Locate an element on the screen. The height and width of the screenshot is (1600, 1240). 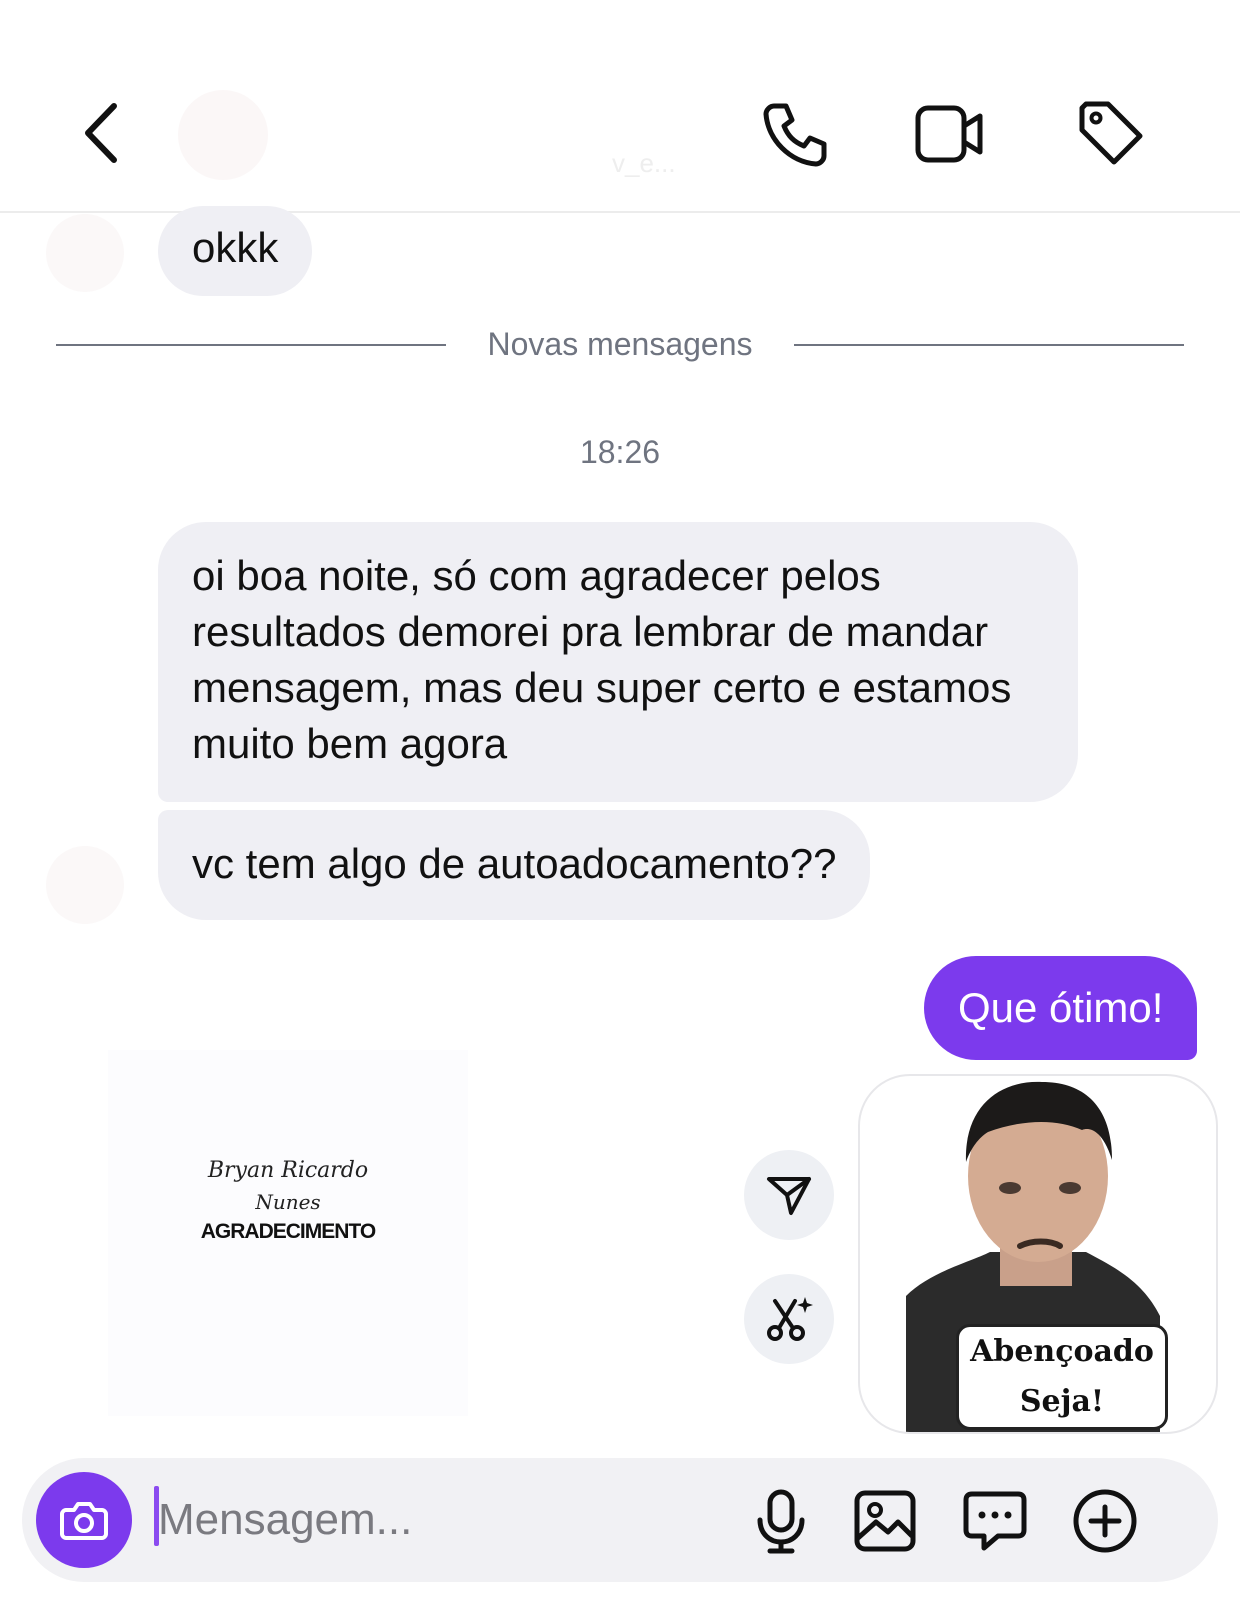
video-camera-icon is located at coordinates (949, 134).